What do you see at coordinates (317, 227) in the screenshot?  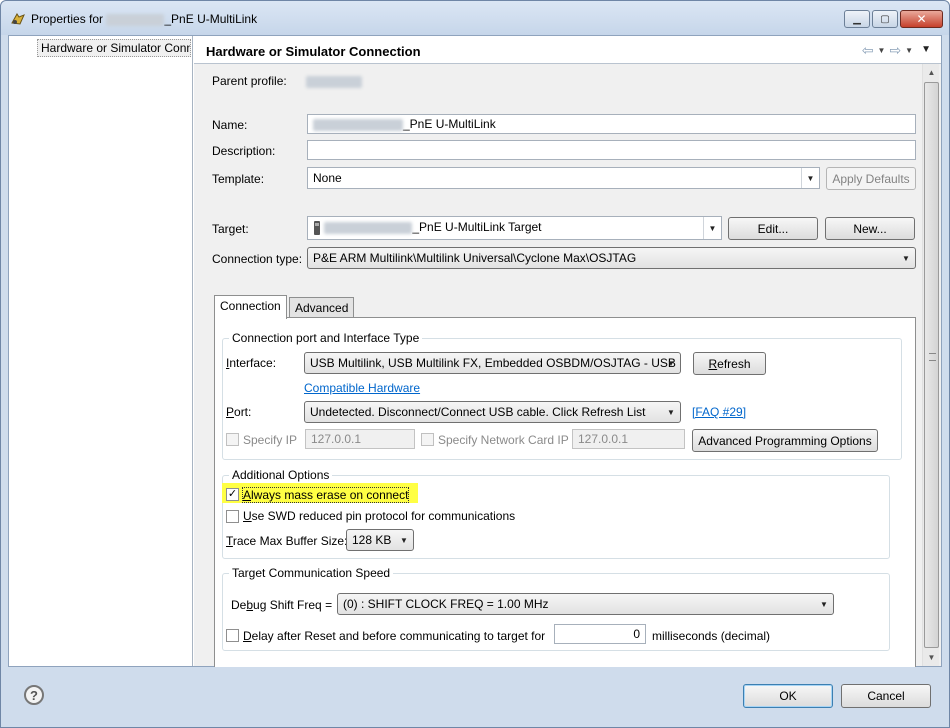 I see `target-device-icon` at bounding box center [317, 227].